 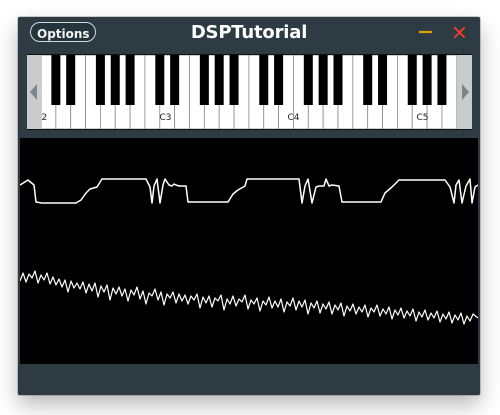 I want to click on chevron-left-icon, so click(x=33, y=92).